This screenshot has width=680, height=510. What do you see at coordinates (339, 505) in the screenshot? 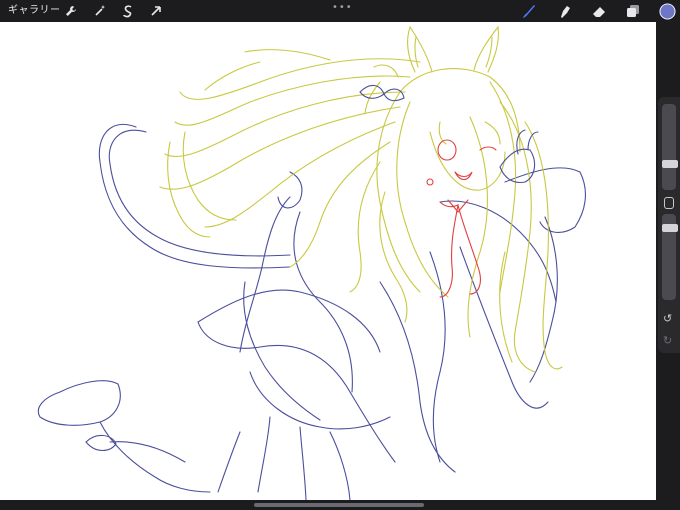
I see `home-indicator` at bounding box center [339, 505].